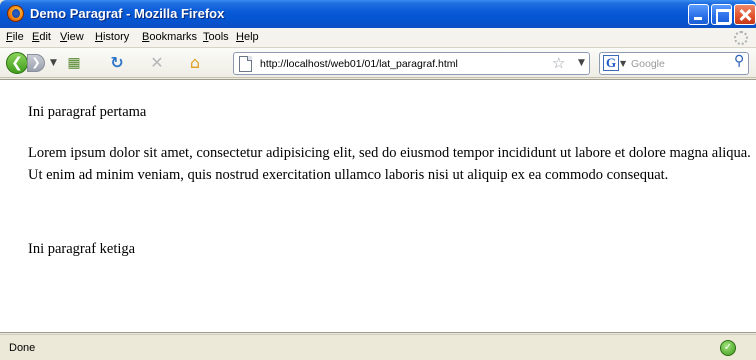  Describe the element at coordinates (674, 63) in the screenshot. I see `search-bar: G ▼ Google` at that location.